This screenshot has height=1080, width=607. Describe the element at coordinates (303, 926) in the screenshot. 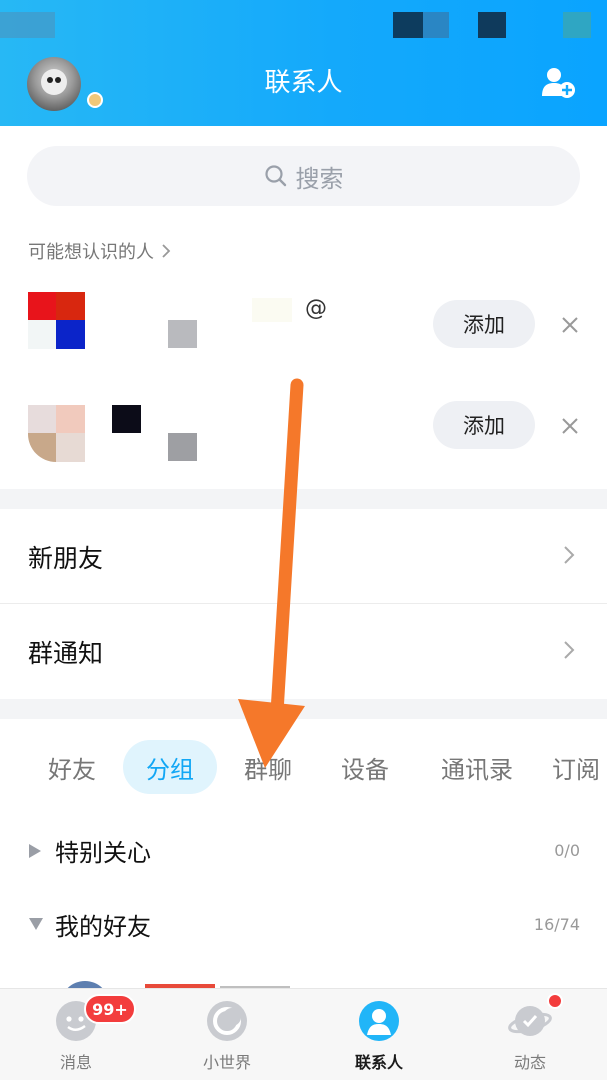

I see `group-my-friends: 我的好友 16/74` at that location.